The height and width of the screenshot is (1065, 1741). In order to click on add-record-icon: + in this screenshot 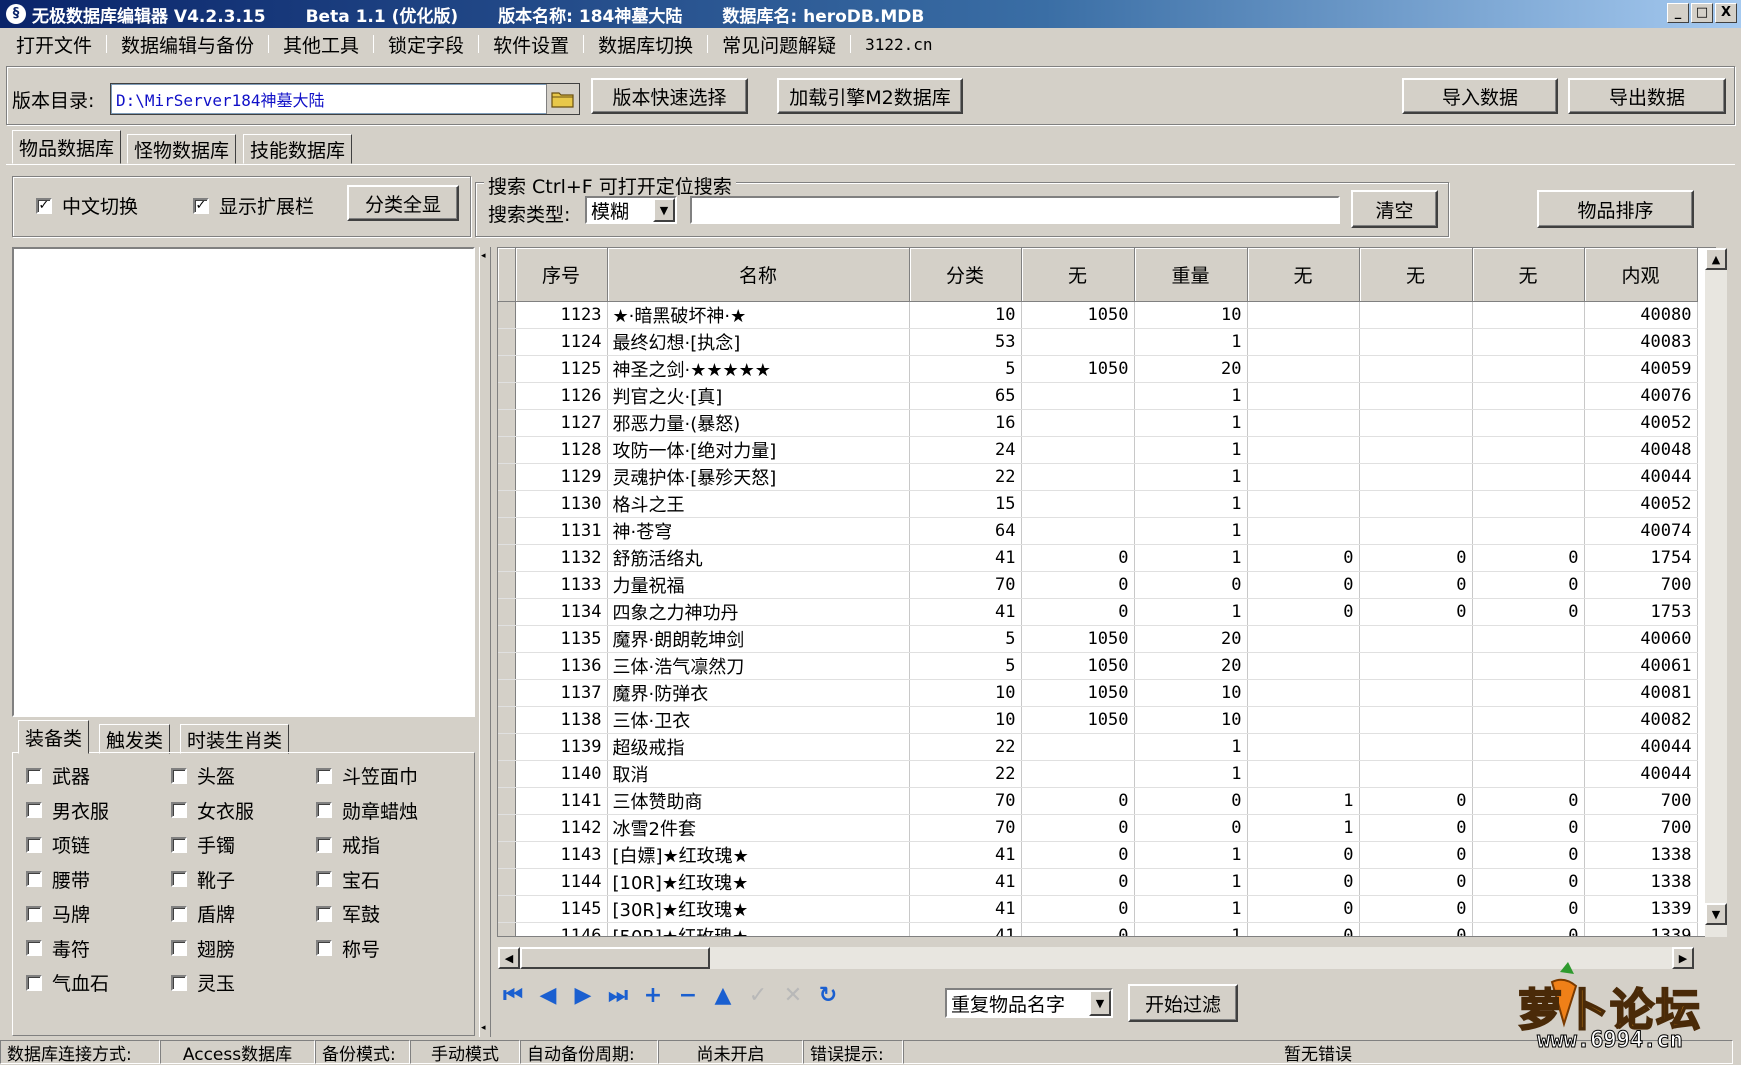, I will do `click(653, 995)`.